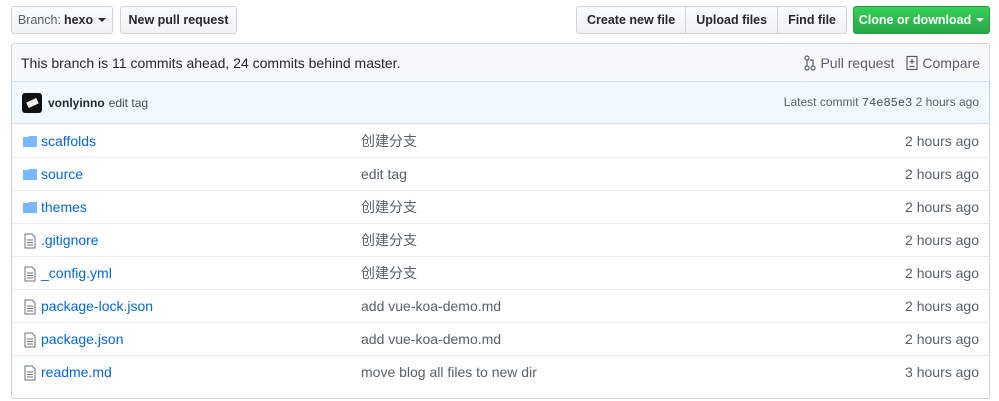  What do you see at coordinates (951, 63) in the screenshot?
I see `compare-label: Compare` at bounding box center [951, 63].